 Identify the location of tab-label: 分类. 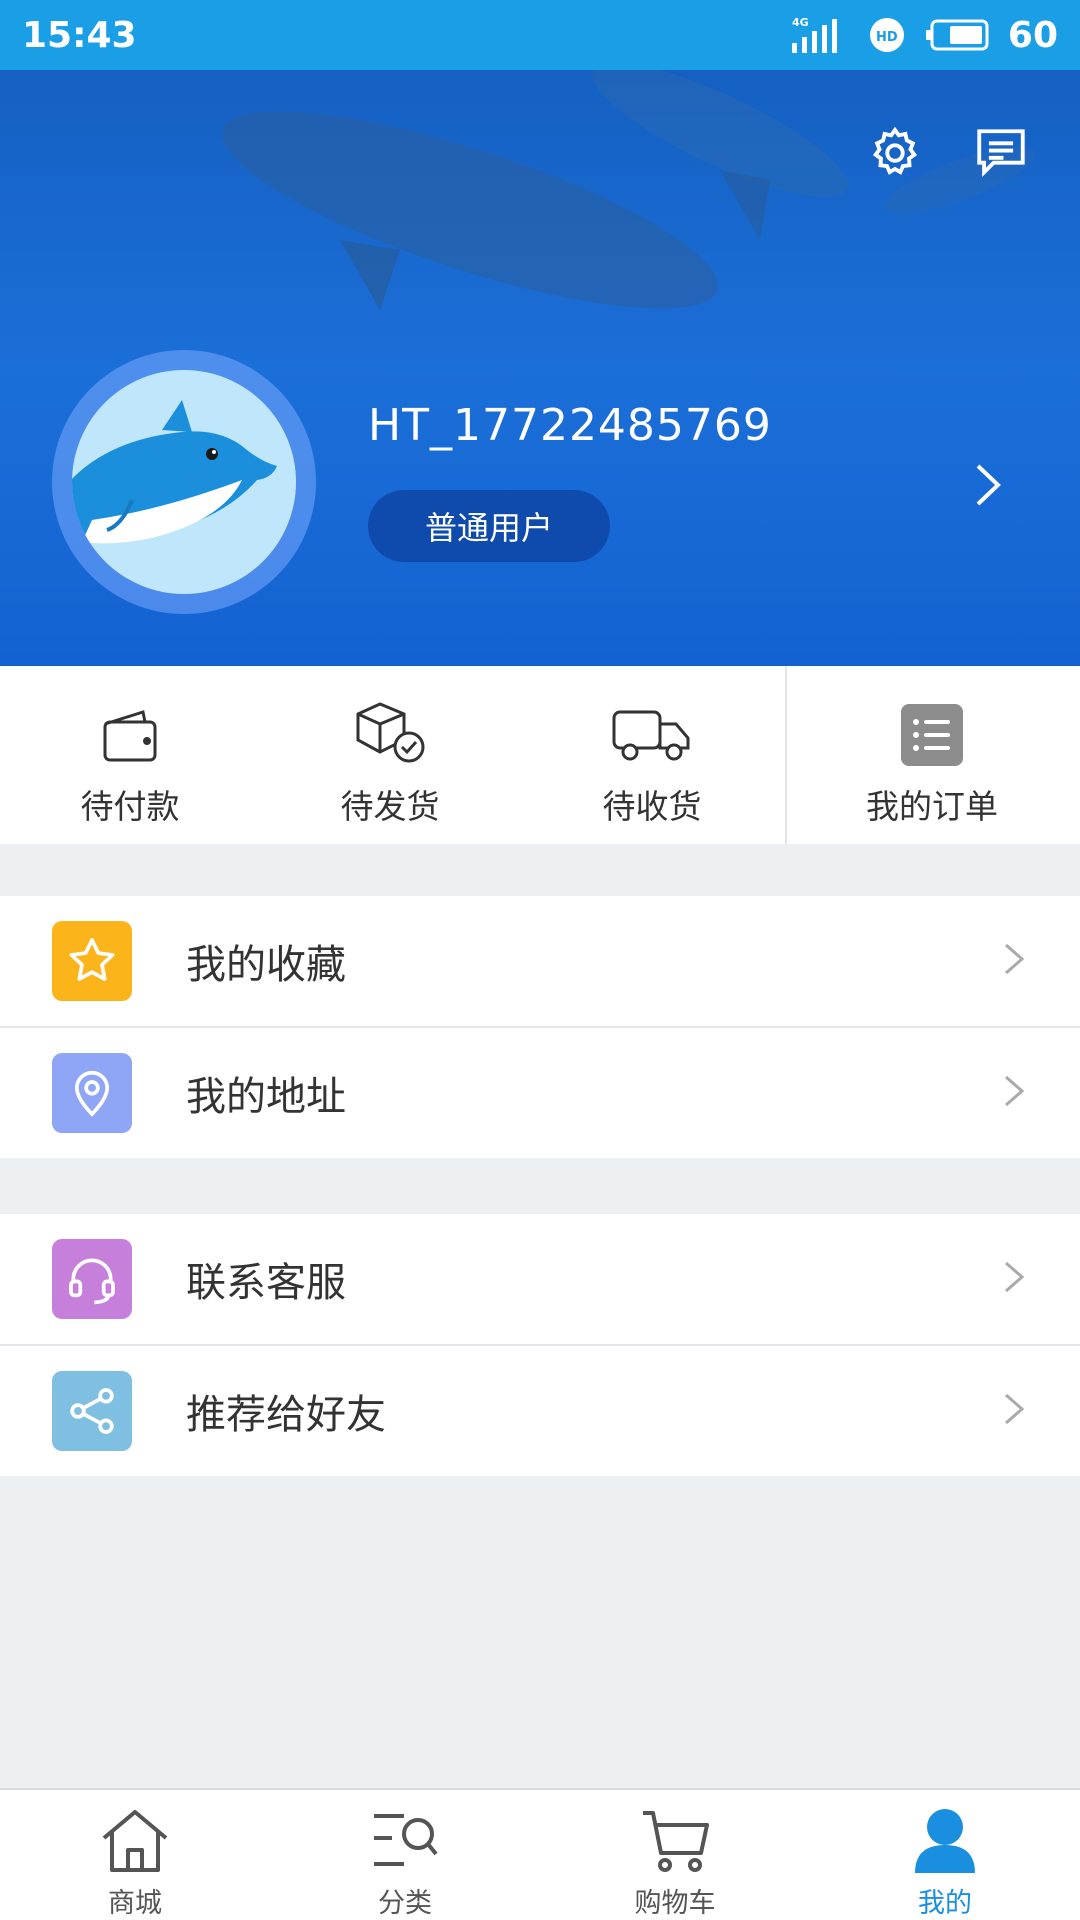
(405, 1903).